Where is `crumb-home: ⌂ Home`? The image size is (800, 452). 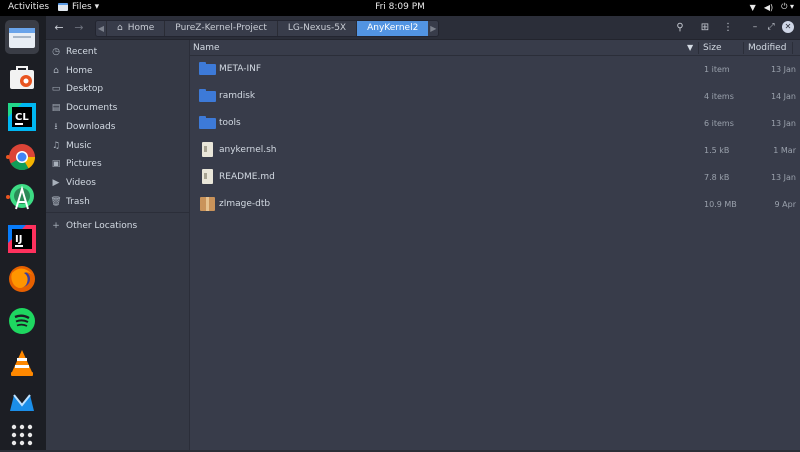 crumb-home: ⌂ Home is located at coordinates (135, 28).